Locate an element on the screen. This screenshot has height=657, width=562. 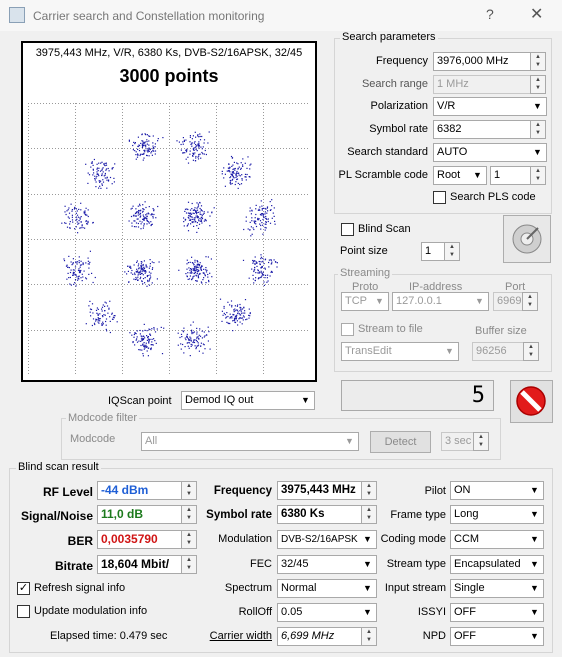
frequency-result-spinner: ▲ ▼ is located at coordinates (369, 490).